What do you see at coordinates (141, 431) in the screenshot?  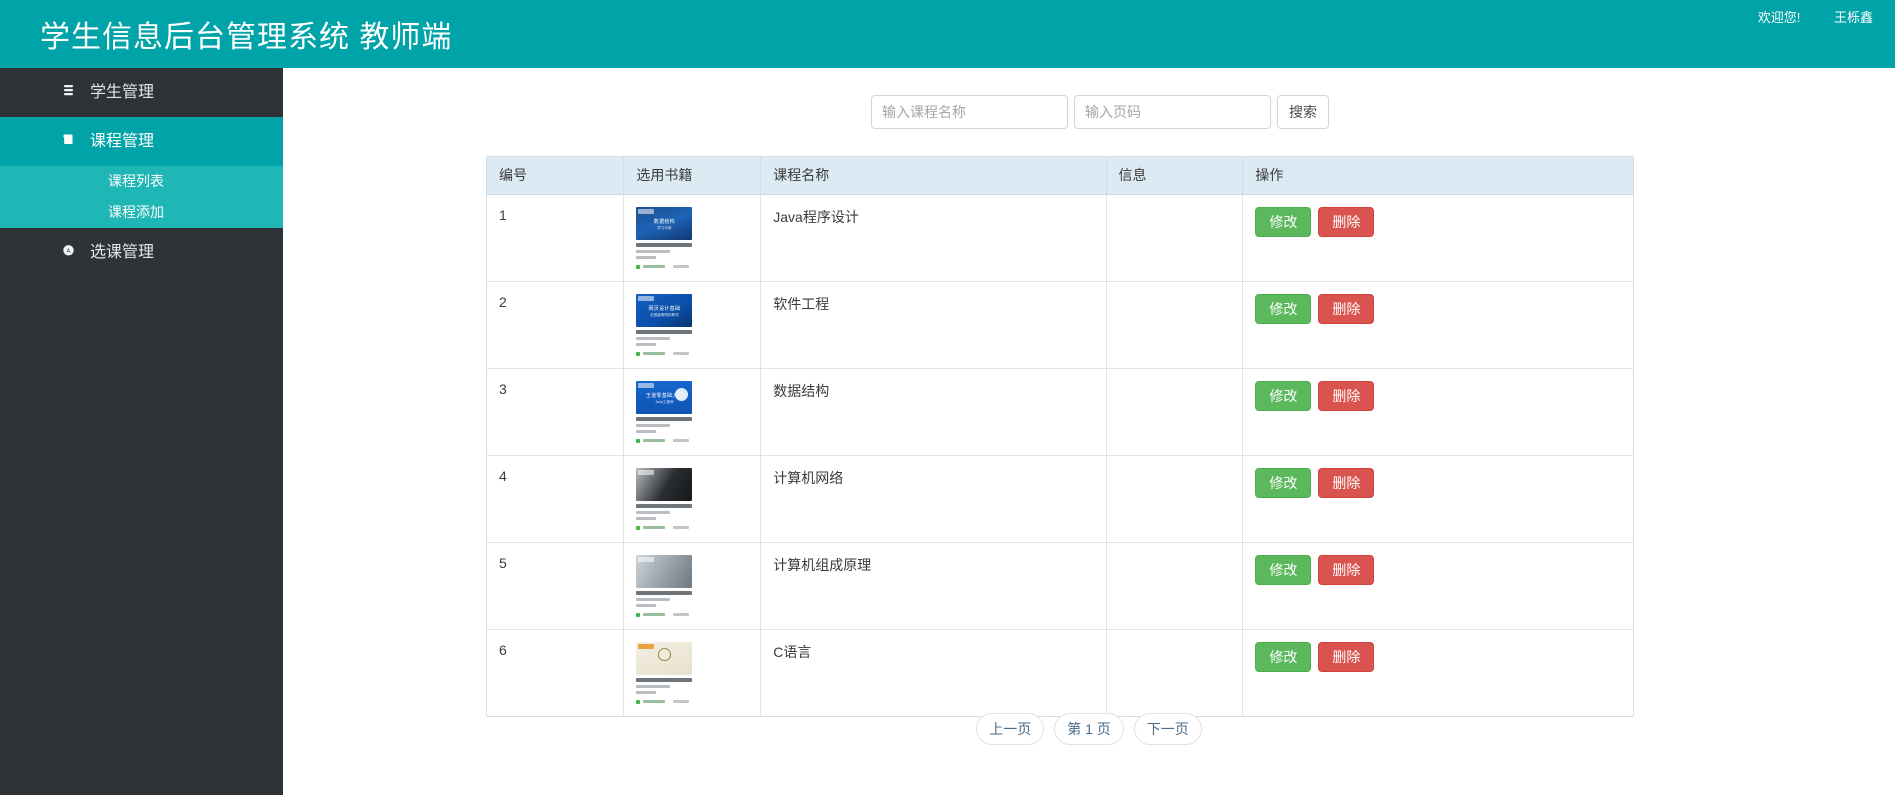 I see `sidebar: 学生管理 课程管理 课程列表 课程添加 A 选课管理` at bounding box center [141, 431].